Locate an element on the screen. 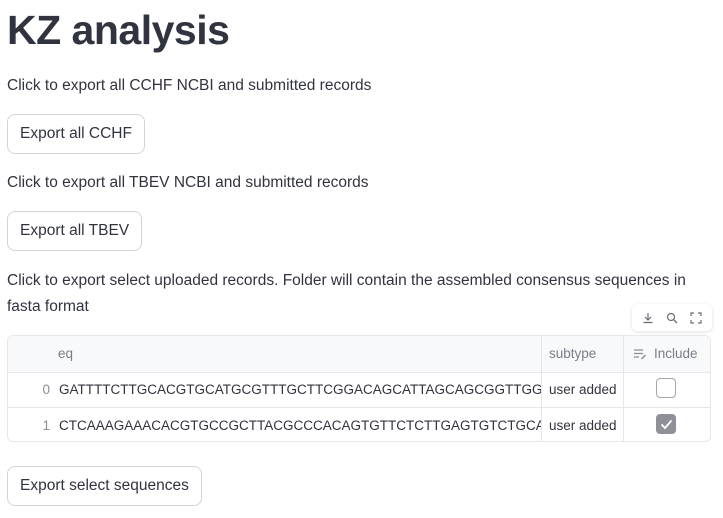 The height and width of the screenshot is (518, 723). column-header-include: Include is located at coordinates (671, 354).